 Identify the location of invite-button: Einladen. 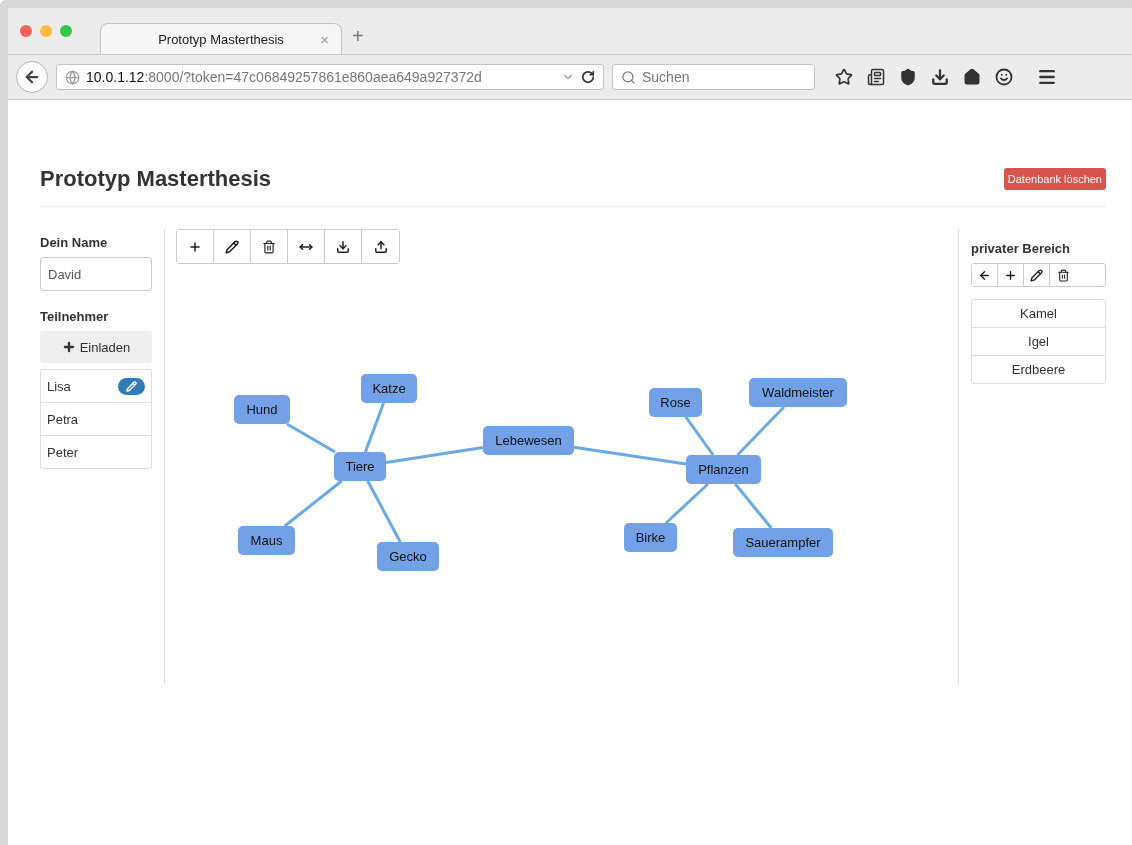
(96, 347).